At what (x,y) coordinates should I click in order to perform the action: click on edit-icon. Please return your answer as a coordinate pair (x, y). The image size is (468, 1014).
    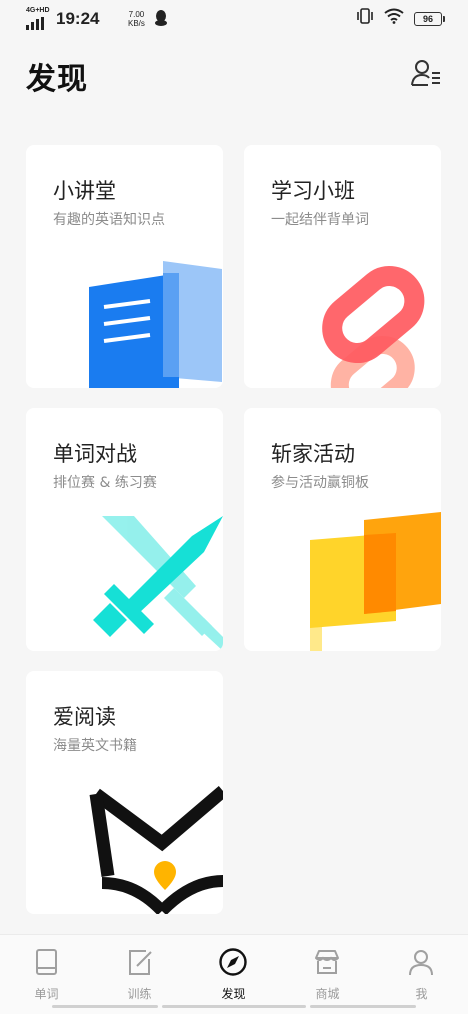
    Looking at the image, I should click on (140, 962).